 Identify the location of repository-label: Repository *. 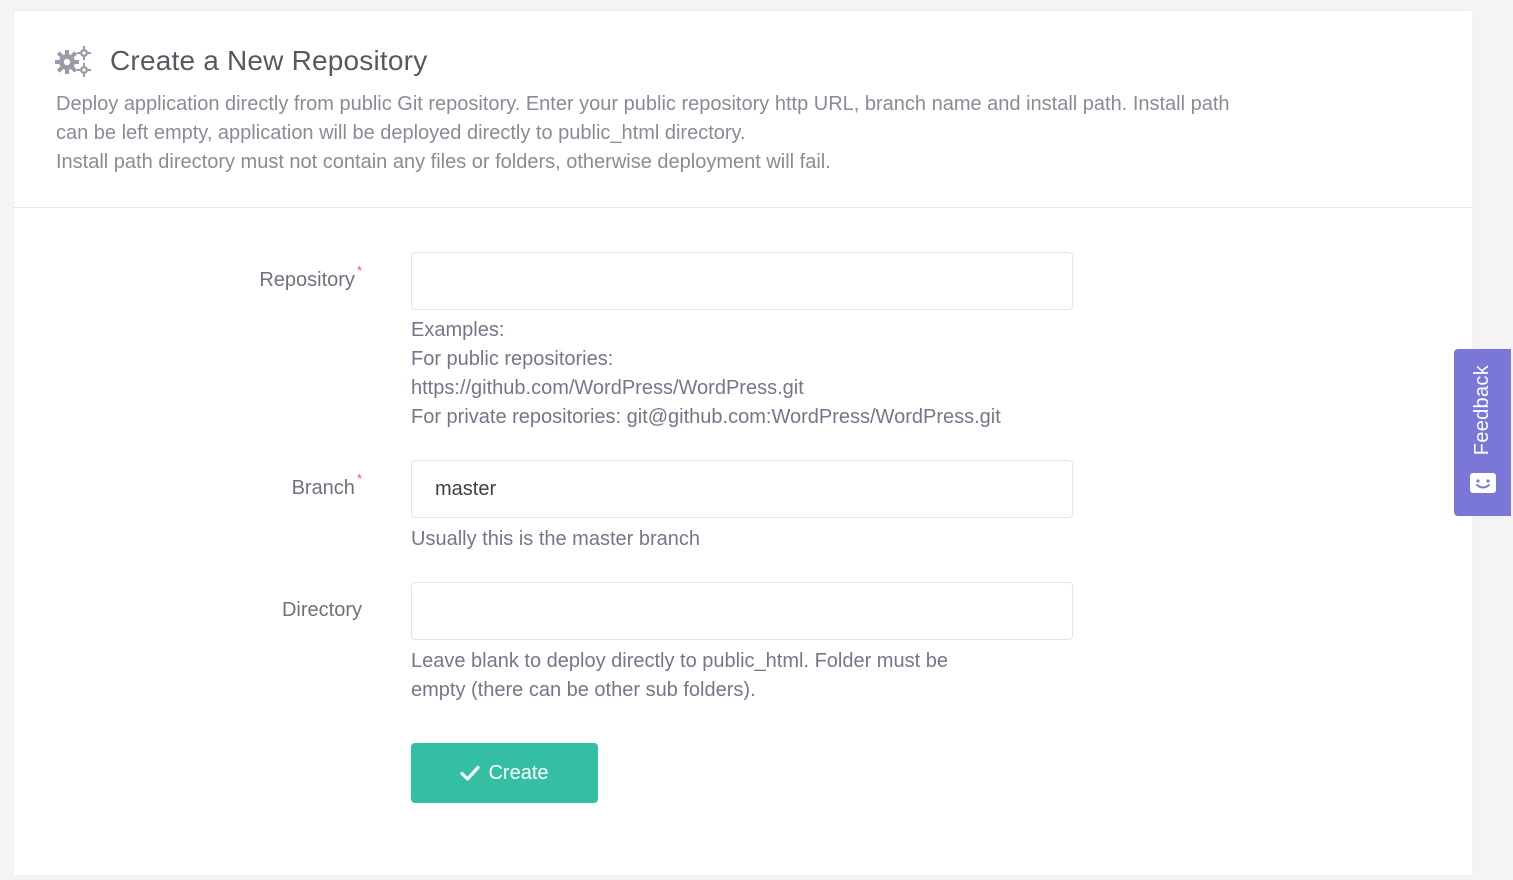
(310, 277).